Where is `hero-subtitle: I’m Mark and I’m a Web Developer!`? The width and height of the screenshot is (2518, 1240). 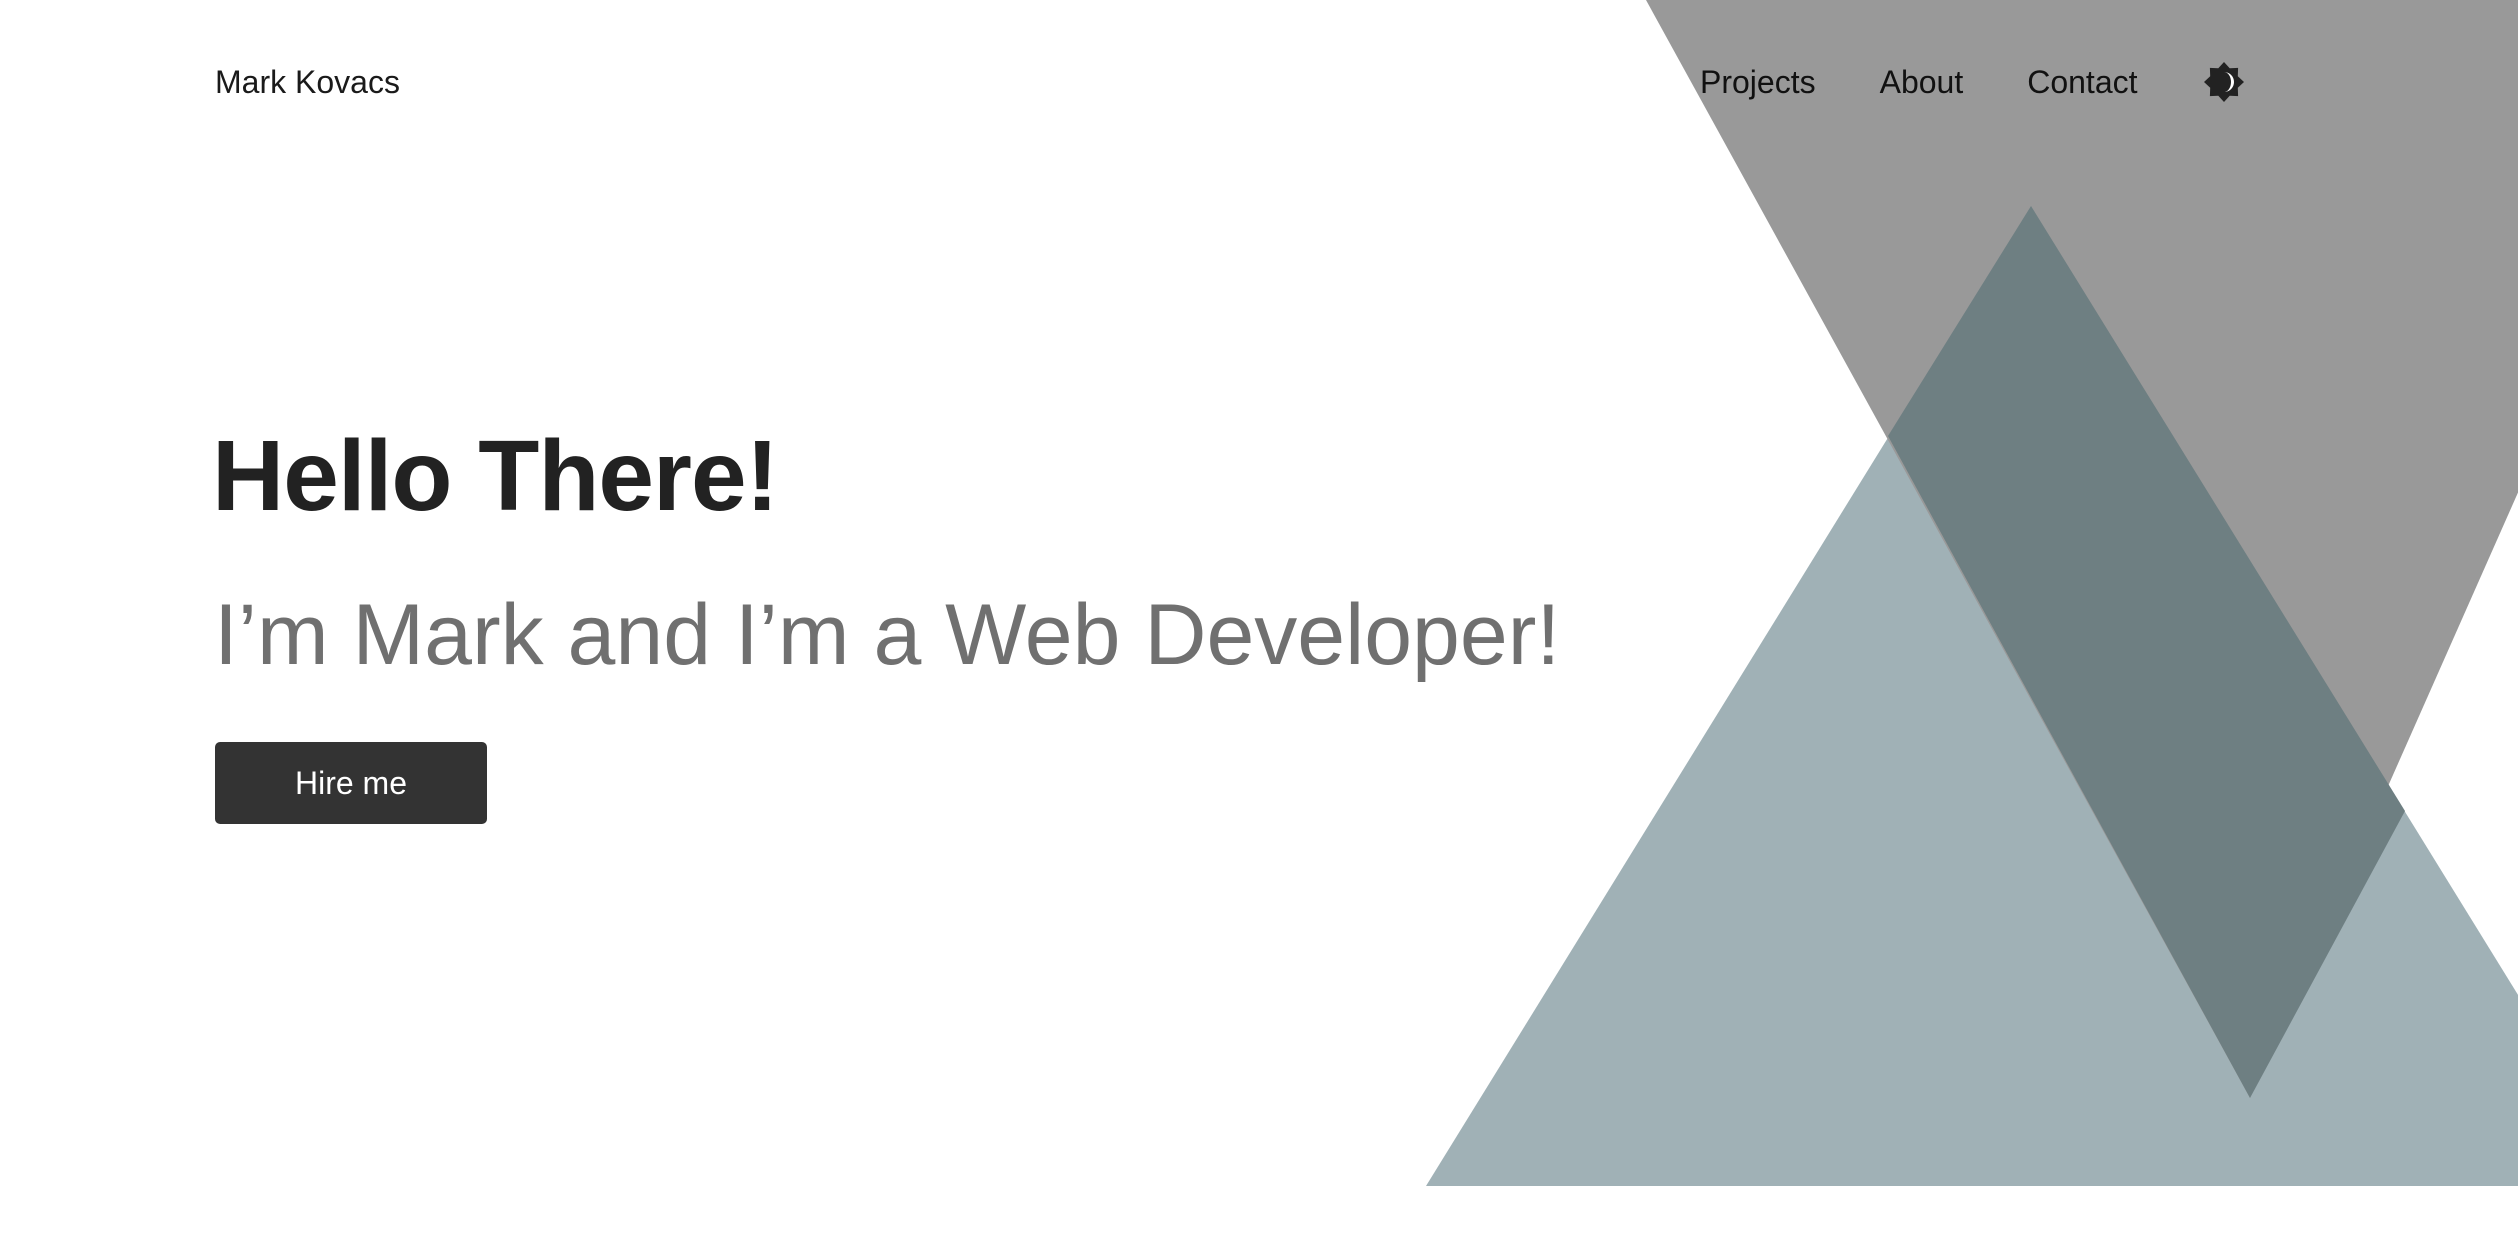
hero-subtitle: I’m Mark and I’m a Web Developer! is located at coordinates (887, 635).